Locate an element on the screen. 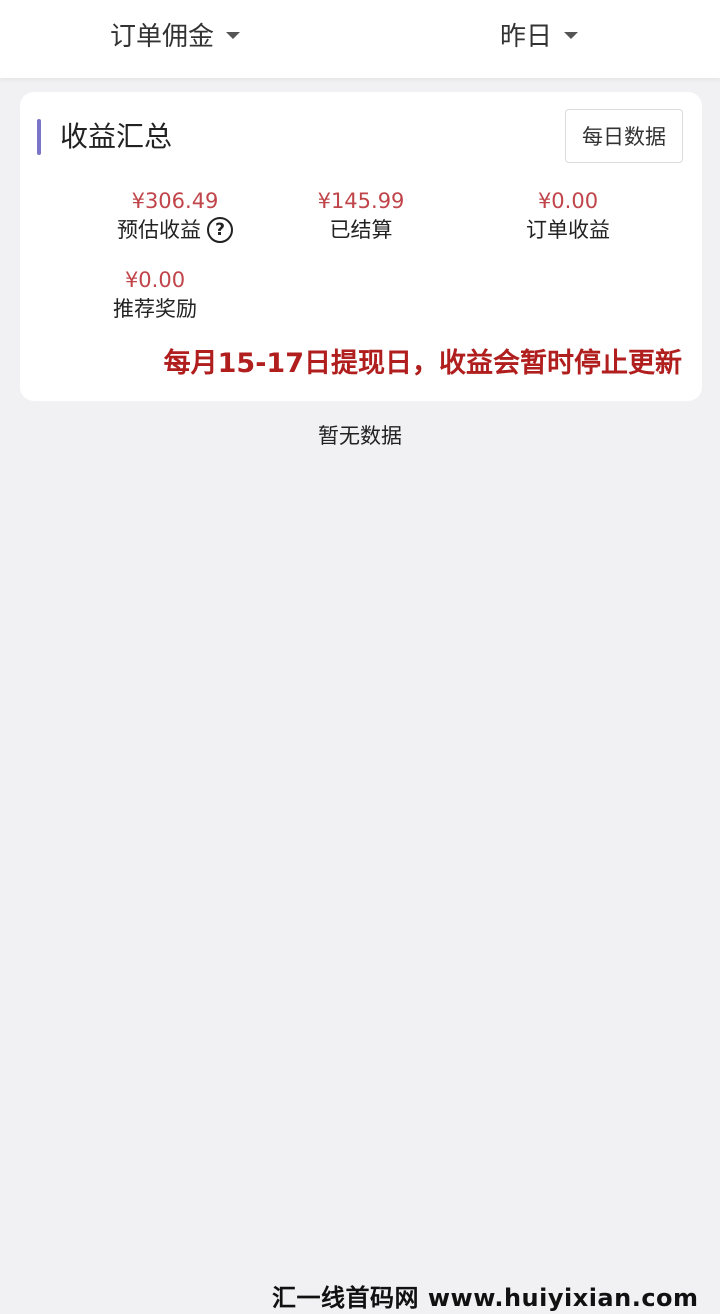 The image size is (720, 1314). stat-label: 订单收益 is located at coordinates (568, 230).